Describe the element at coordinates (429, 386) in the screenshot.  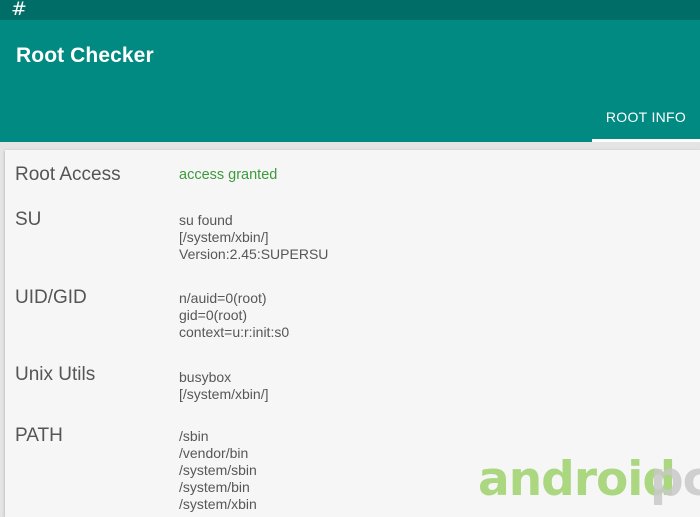
I see `unix-utils-value: busybox [/system/xbin/]` at that location.